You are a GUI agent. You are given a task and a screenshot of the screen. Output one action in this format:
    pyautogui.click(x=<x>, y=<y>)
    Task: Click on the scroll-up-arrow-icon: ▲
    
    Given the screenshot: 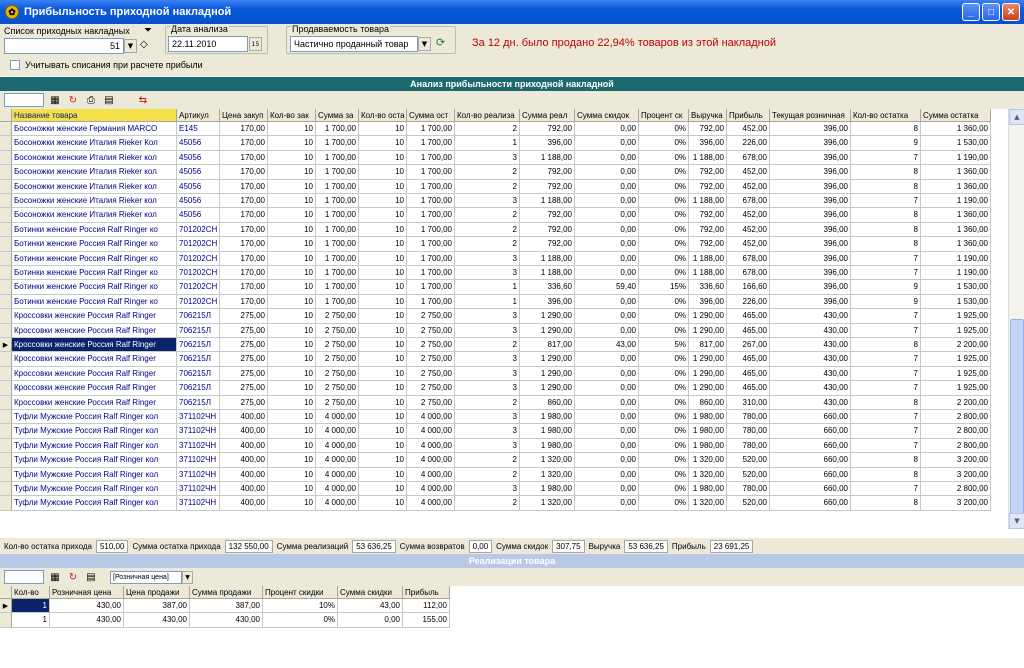 What is the action you would take?
    pyautogui.click(x=1016, y=117)
    